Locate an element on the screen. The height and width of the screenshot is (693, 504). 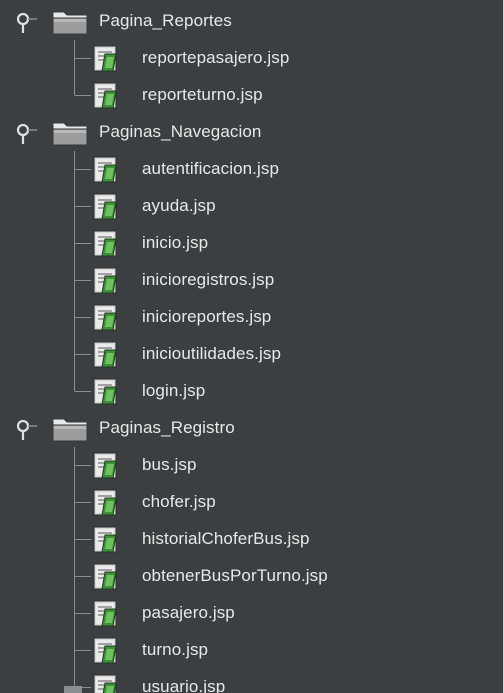
tree-file-row: ayuda.jsp is located at coordinates (251, 206).